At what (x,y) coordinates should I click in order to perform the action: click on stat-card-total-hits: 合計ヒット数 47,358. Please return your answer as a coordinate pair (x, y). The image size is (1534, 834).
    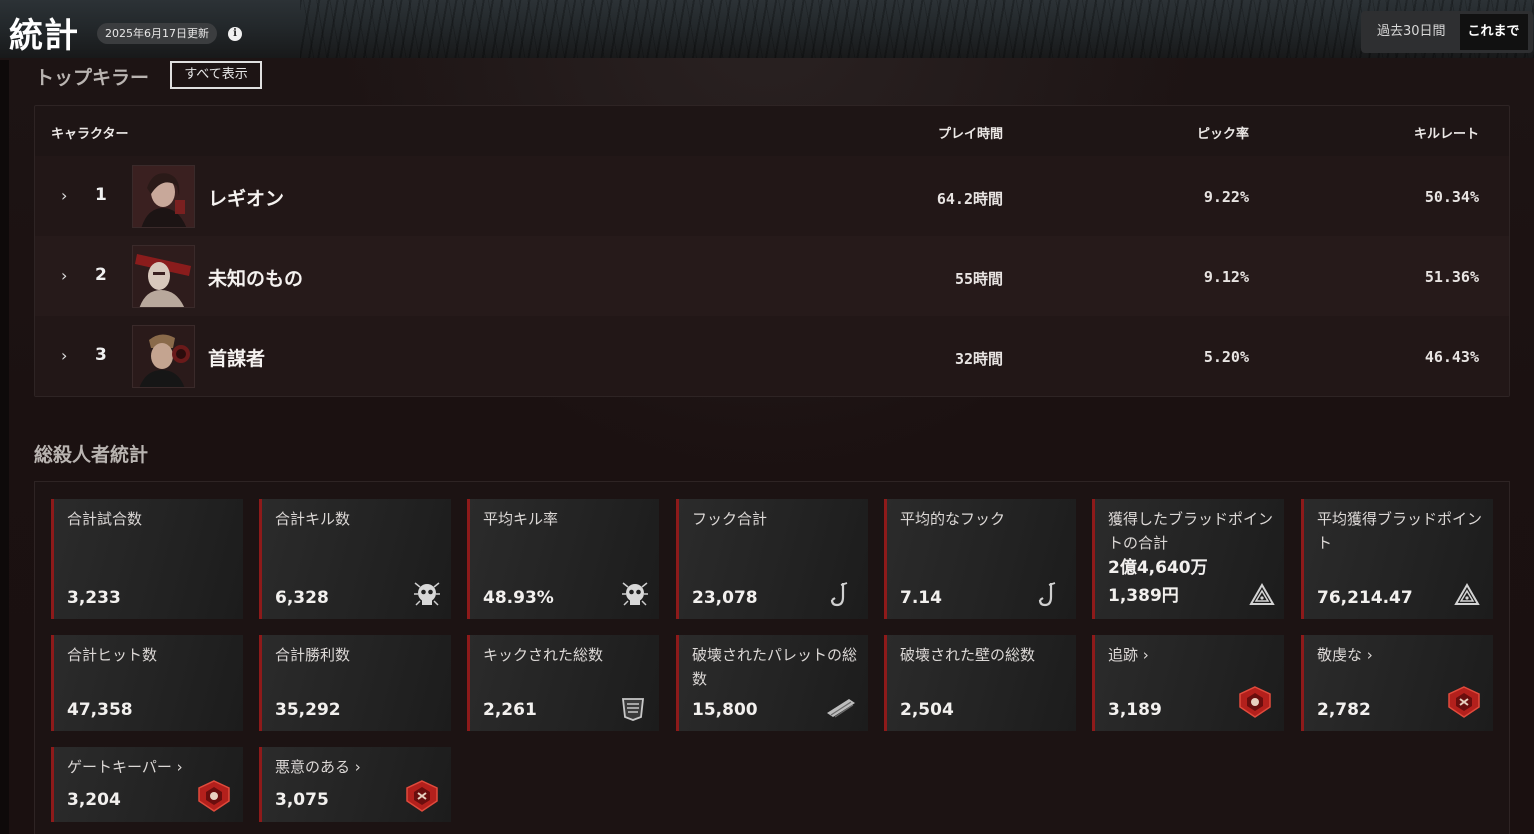
    Looking at the image, I should click on (147, 683).